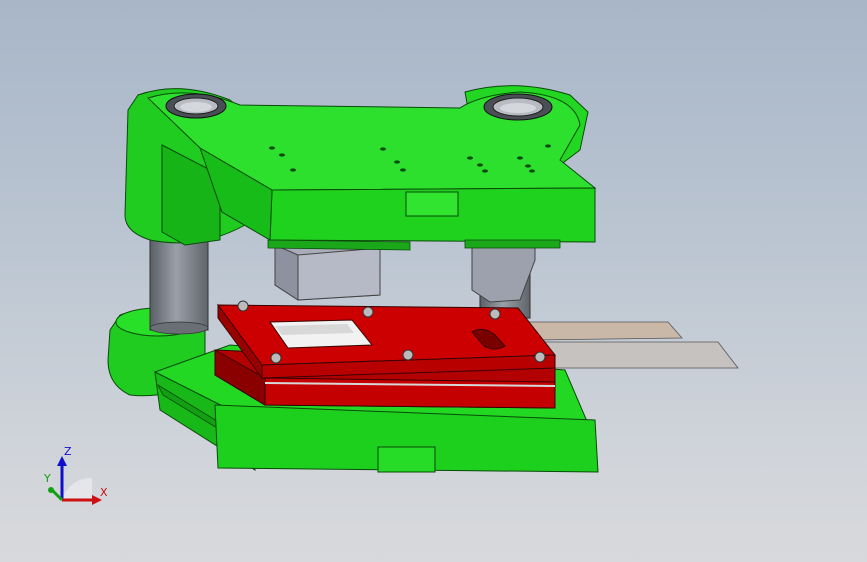  Describe the element at coordinates (75, 475) in the screenshot. I see `reference-triad: Z Y X` at that location.